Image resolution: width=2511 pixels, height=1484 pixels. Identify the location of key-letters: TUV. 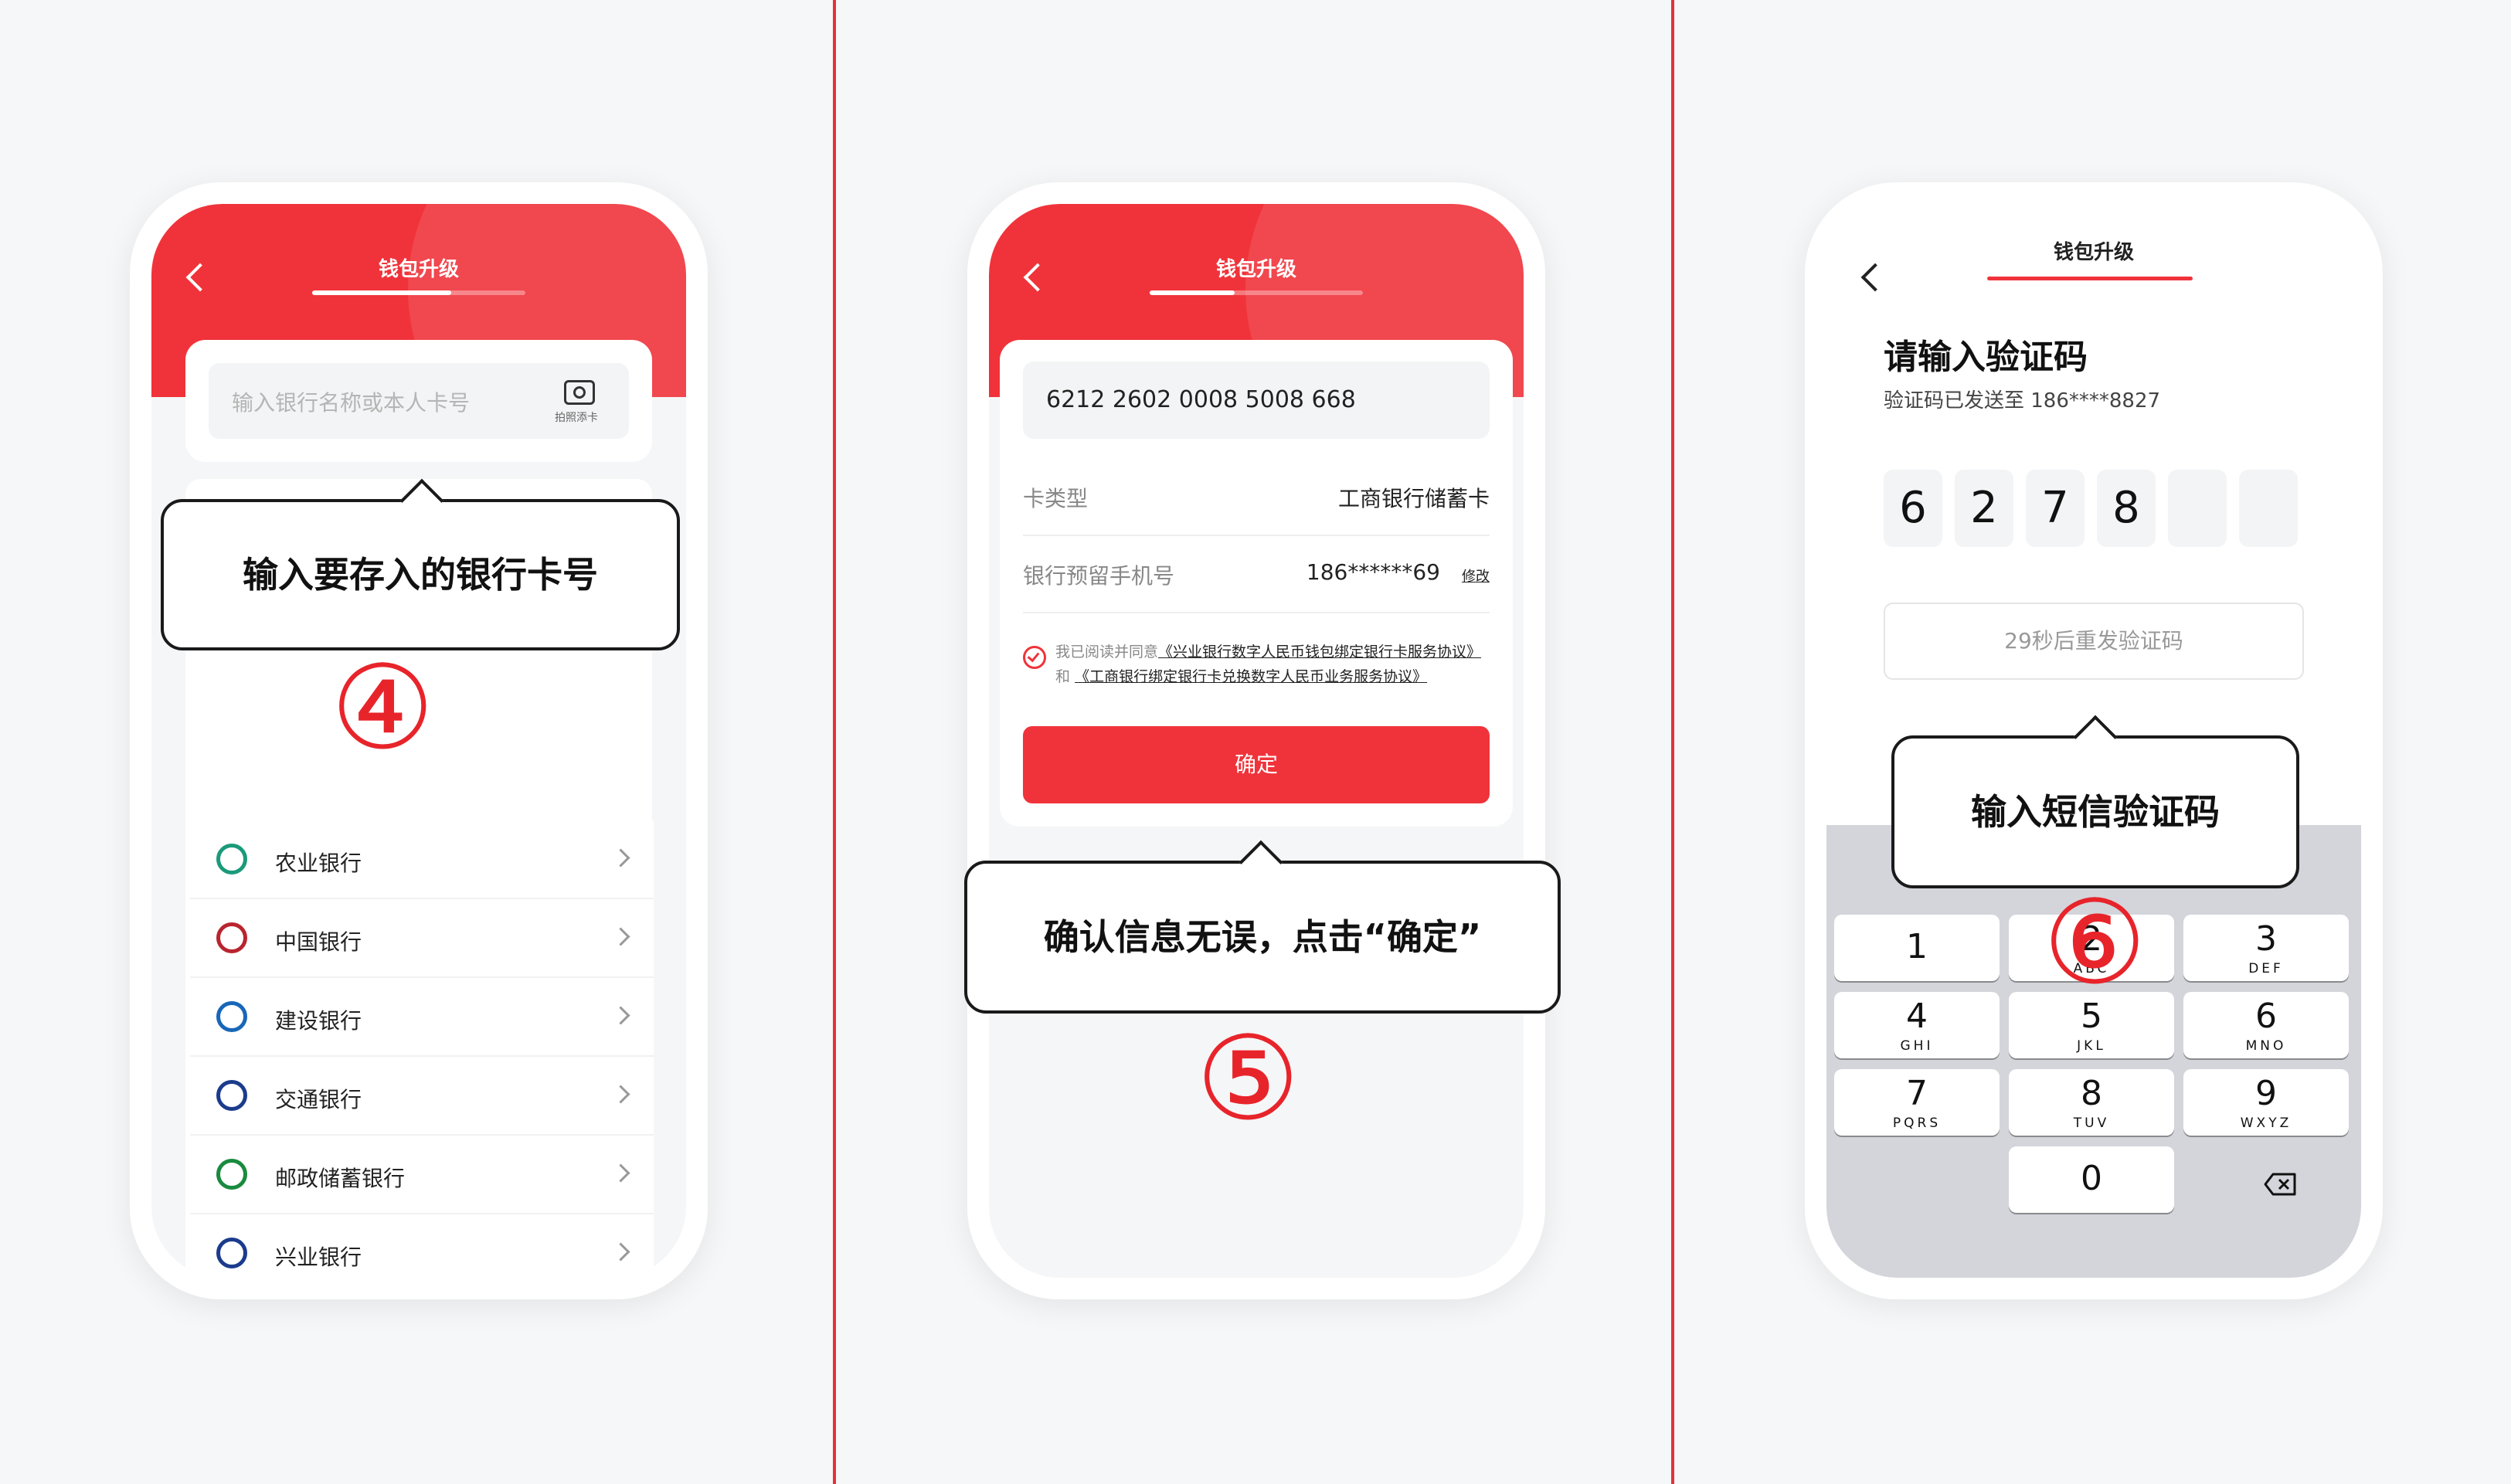
(2091, 1123).